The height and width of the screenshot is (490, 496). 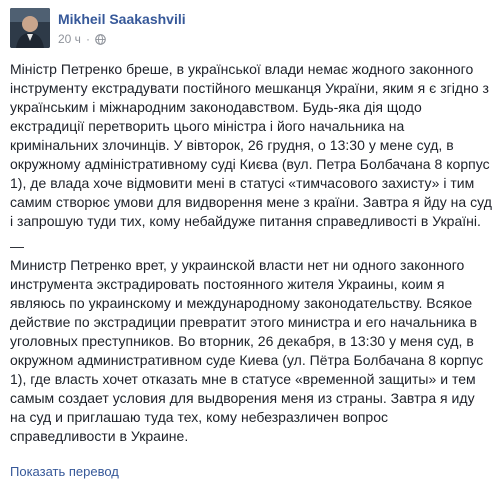 I want to click on avatar-photo, so click(x=30, y=28).